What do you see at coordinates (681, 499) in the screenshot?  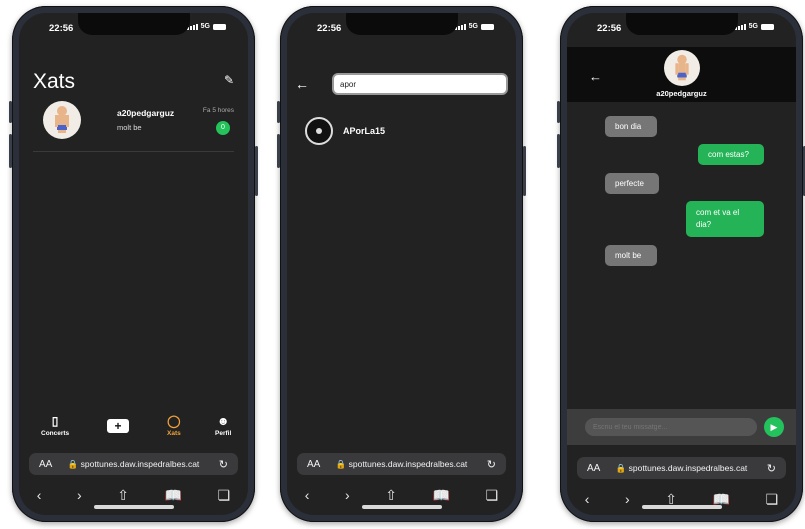 I see `browser-toolbar: ‹ › ⇧ 📖 ❏` at bounding box center [681, 499].